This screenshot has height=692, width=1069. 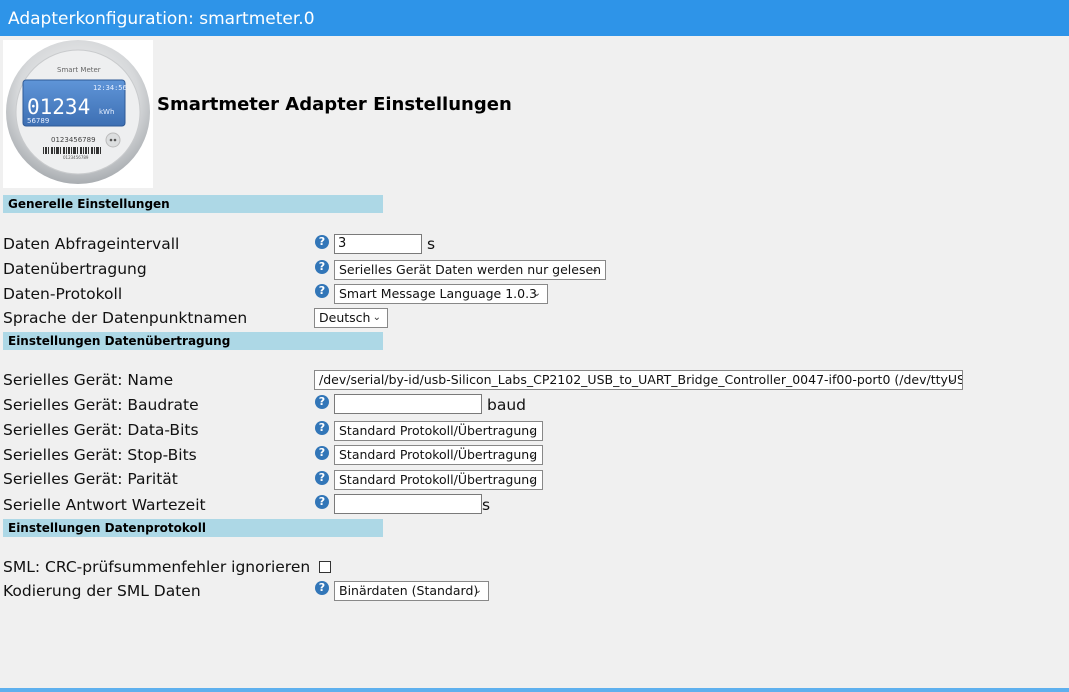 I want to click on wait-unit: s, so click(x=486, y=505).